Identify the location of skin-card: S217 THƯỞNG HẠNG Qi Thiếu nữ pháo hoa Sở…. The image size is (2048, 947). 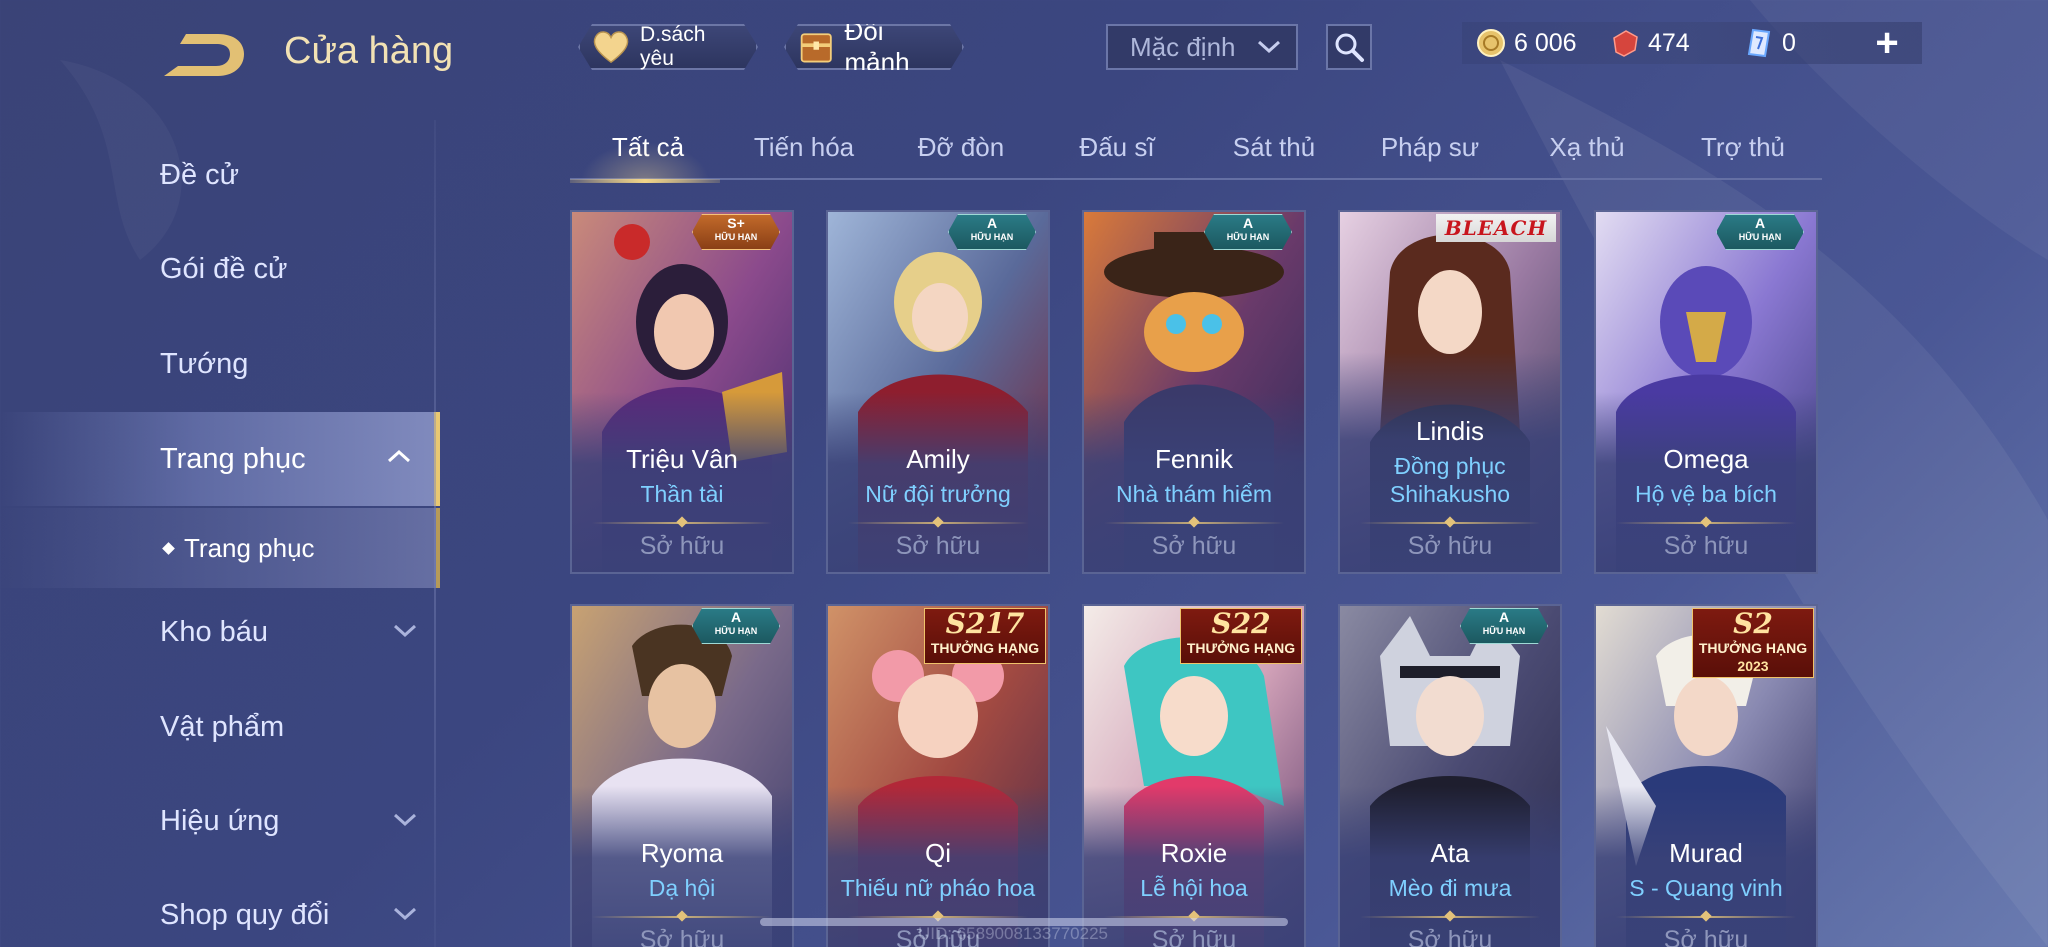
(938, 775).